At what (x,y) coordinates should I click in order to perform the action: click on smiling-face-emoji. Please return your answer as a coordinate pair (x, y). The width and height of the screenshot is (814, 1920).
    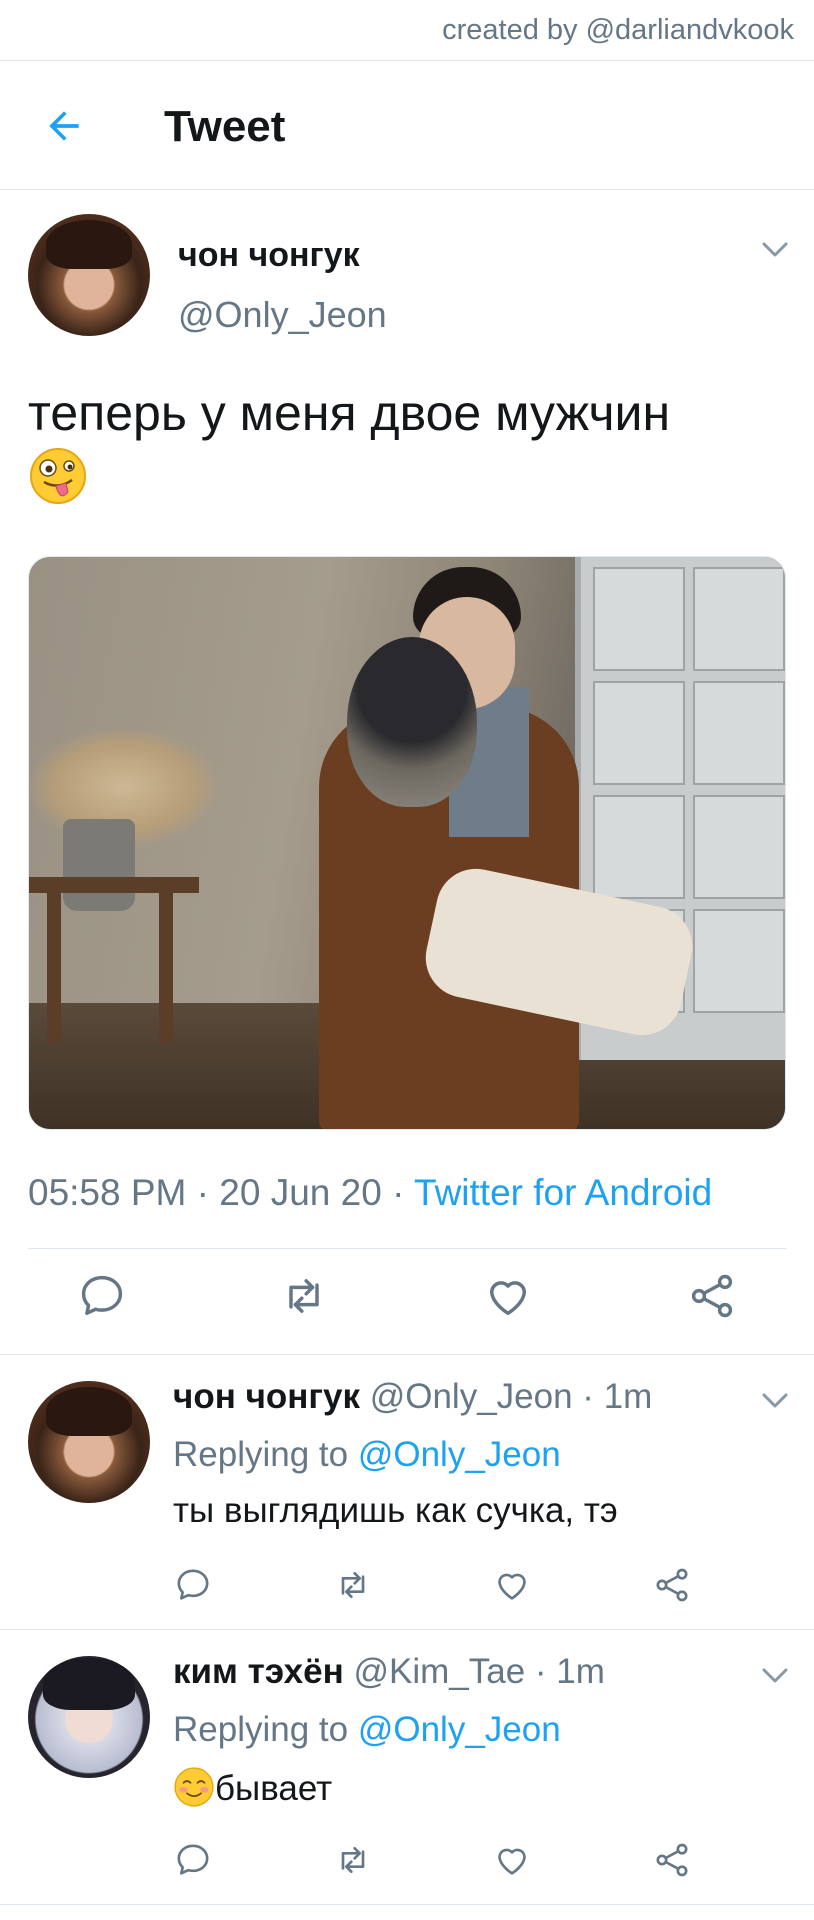
    Looking at the image, I should click on (194, 1787).